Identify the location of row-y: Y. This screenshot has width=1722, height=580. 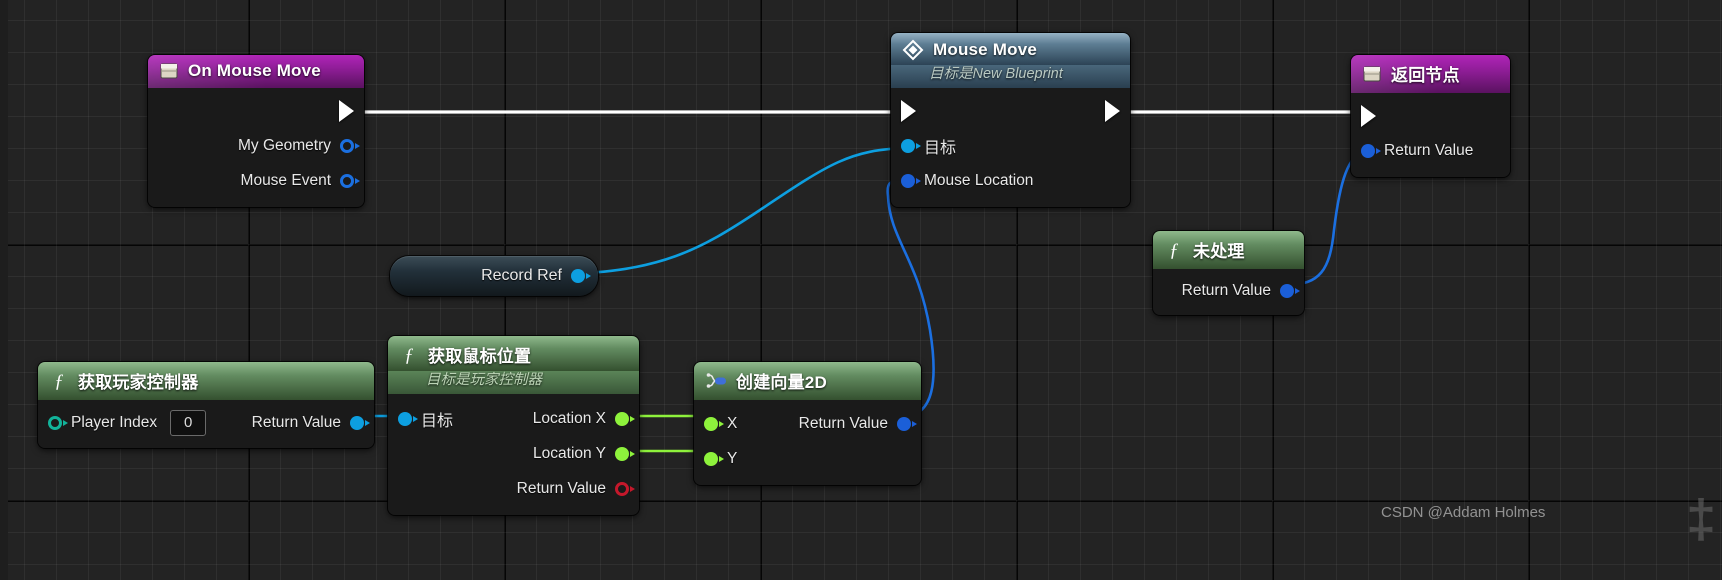
(807, 458).